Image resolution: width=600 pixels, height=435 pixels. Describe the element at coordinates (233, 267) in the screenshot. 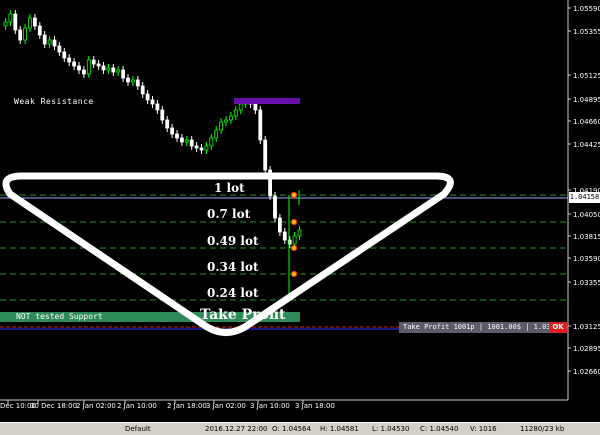

I see `lot-label: 0.34 lot` at that location.